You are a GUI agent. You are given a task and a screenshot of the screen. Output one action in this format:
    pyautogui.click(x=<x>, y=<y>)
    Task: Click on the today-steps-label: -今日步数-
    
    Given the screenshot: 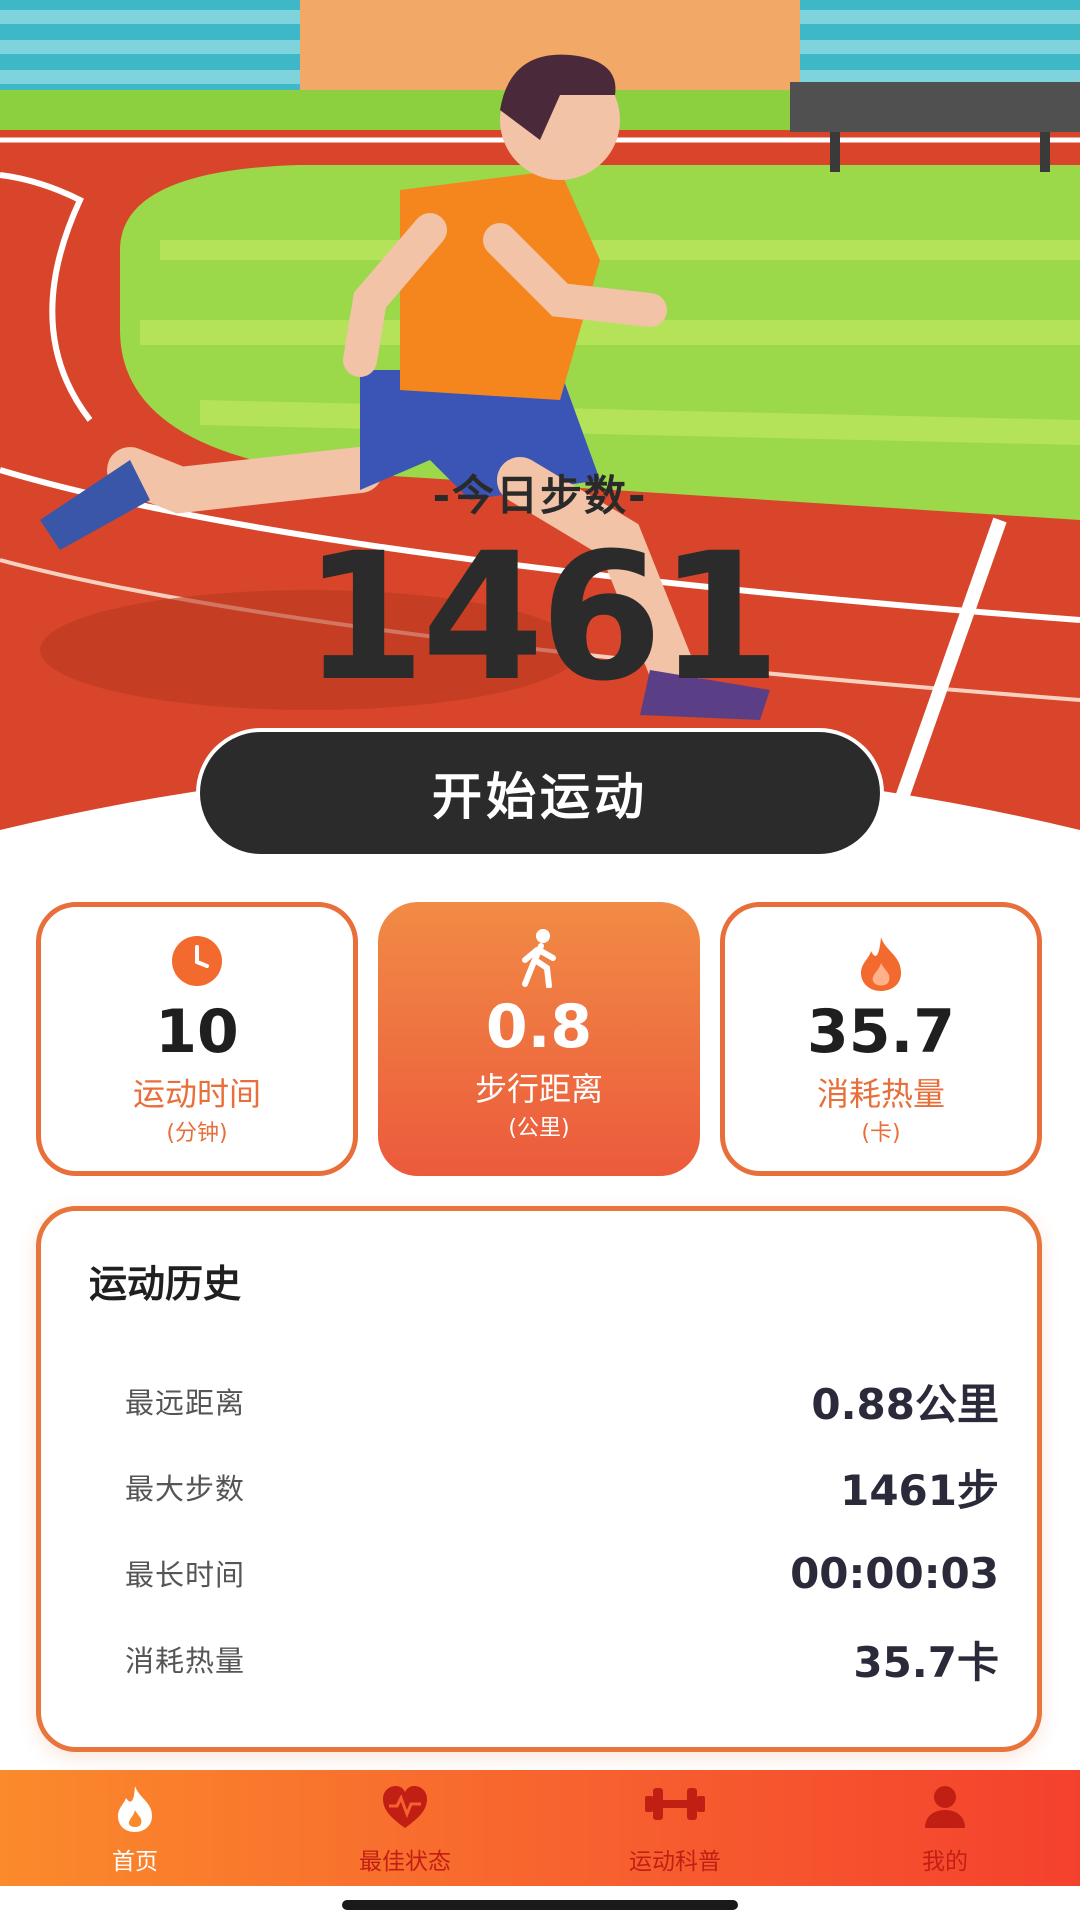 What is the action you would take?
    pyautogui.click(x=540, y=495)
    